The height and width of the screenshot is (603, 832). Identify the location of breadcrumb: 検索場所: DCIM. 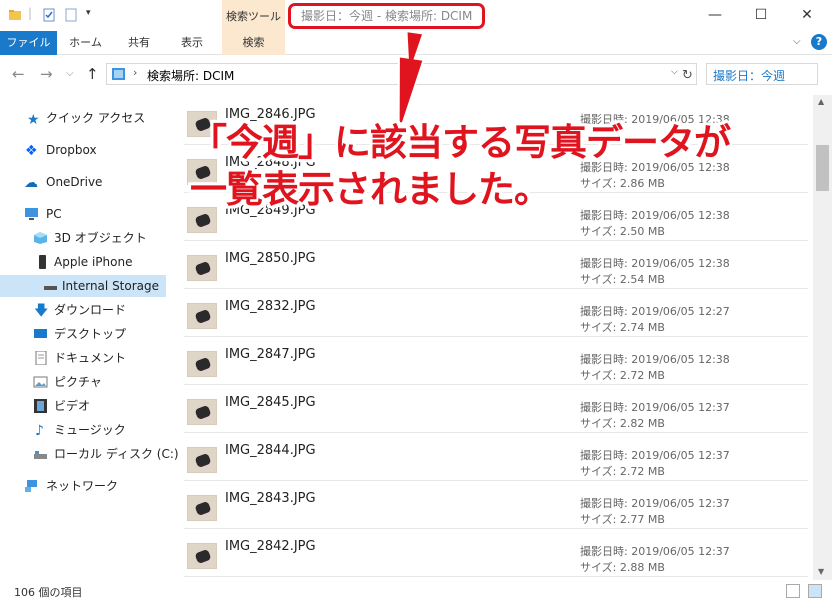
(190, 75).